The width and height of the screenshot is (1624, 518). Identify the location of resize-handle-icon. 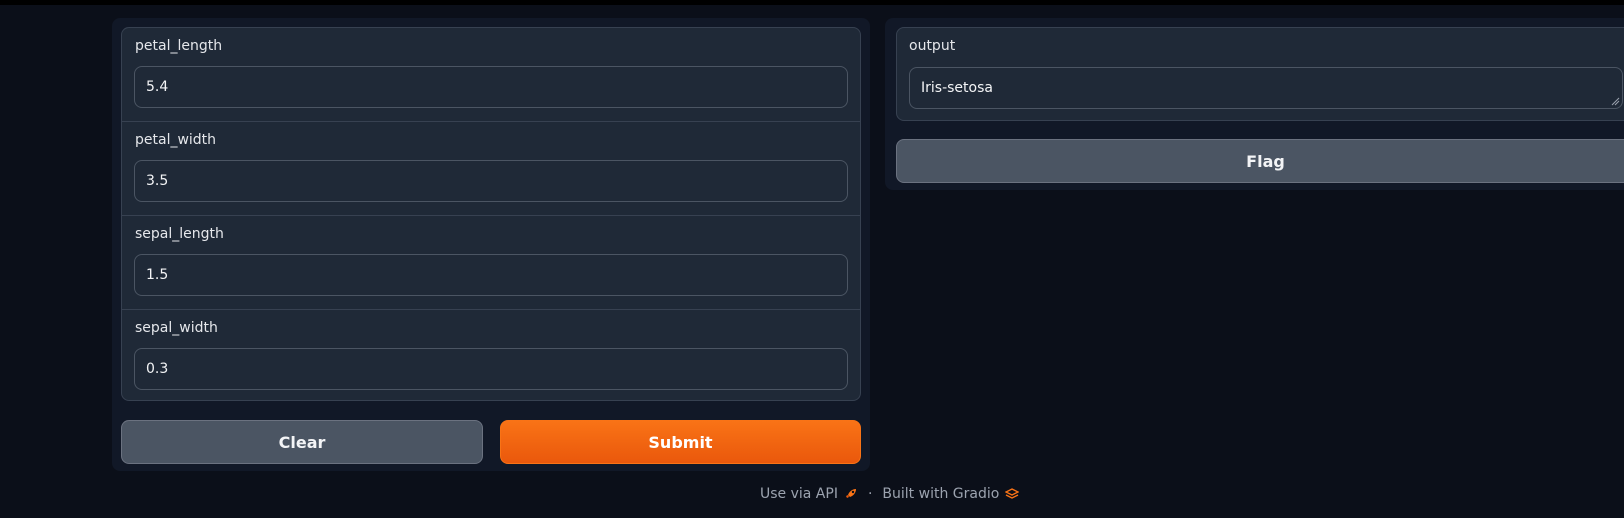
(1615, 101).